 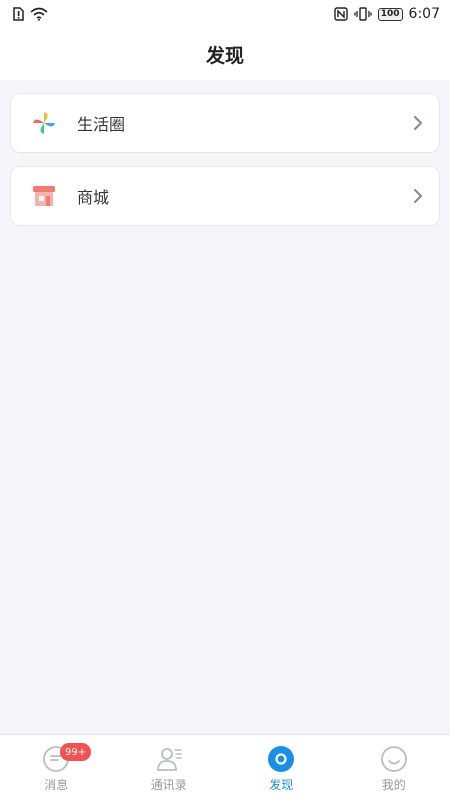 I want to click on tab-label: 发现, so click(x=281, y=785).